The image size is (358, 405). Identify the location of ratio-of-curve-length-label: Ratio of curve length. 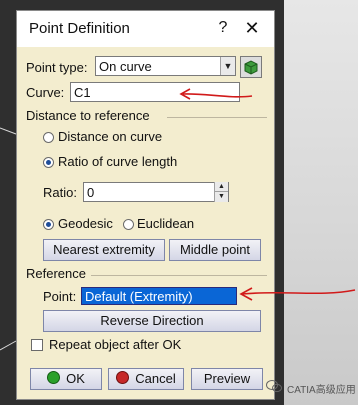
(118, 161).